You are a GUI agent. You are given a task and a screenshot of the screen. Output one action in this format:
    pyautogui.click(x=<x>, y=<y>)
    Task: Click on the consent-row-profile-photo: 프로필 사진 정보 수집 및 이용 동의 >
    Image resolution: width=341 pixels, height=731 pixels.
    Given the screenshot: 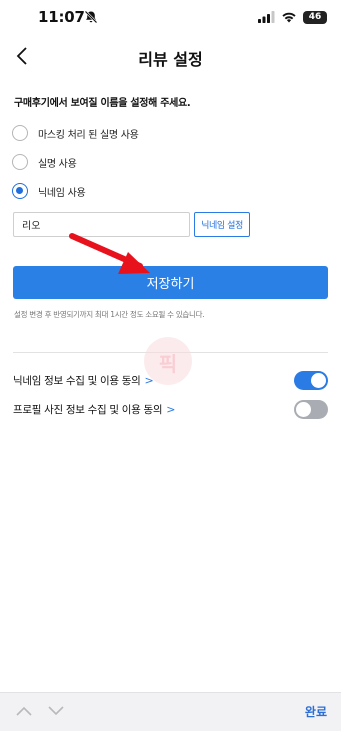 What is the action you would take?
    pyautogui.click(x=171, y=409)
    